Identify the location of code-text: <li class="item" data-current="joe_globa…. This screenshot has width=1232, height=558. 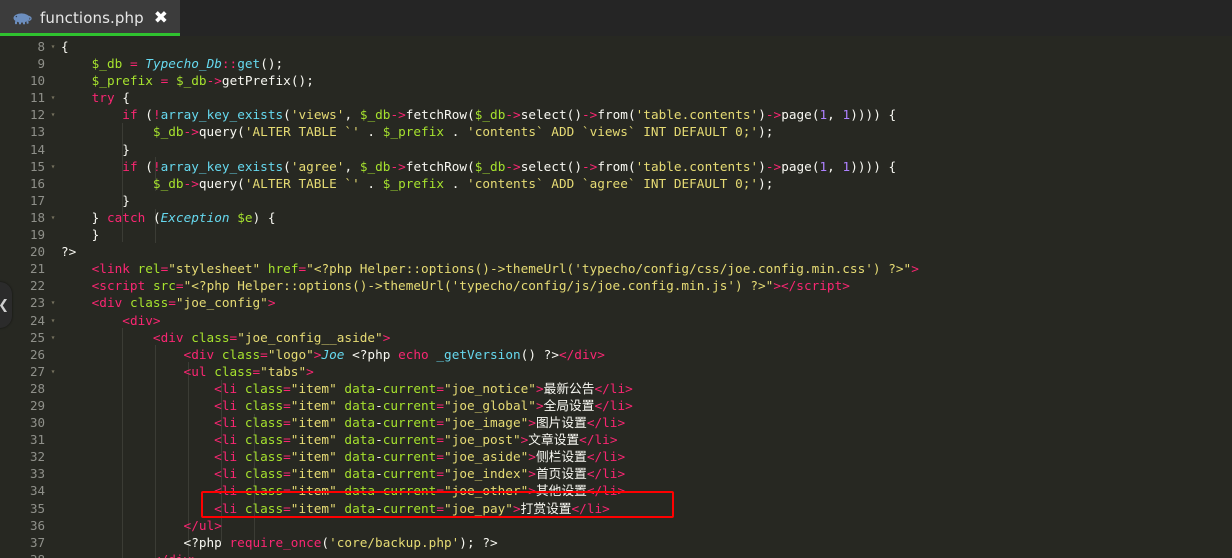
(423, 405).